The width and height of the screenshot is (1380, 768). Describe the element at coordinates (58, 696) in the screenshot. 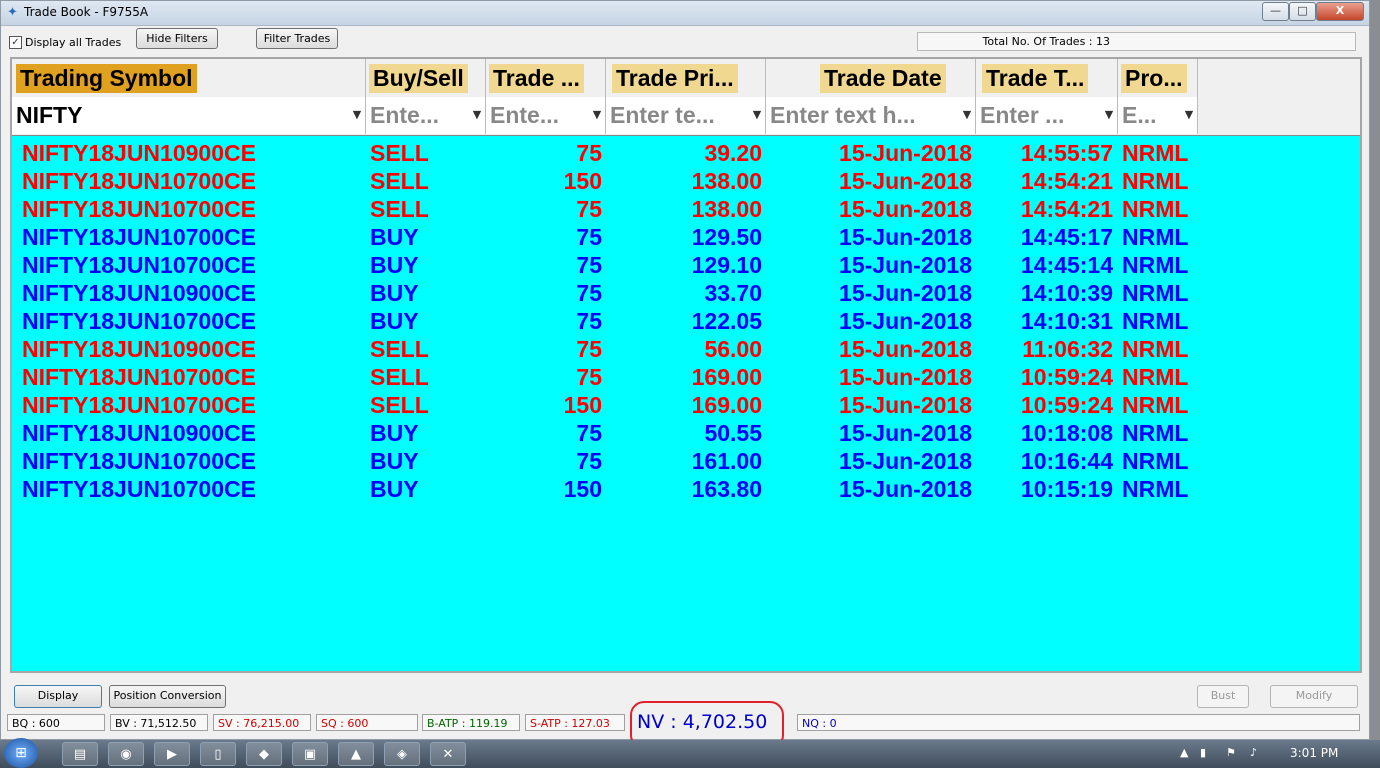

I see `display-button: Display` at that location.